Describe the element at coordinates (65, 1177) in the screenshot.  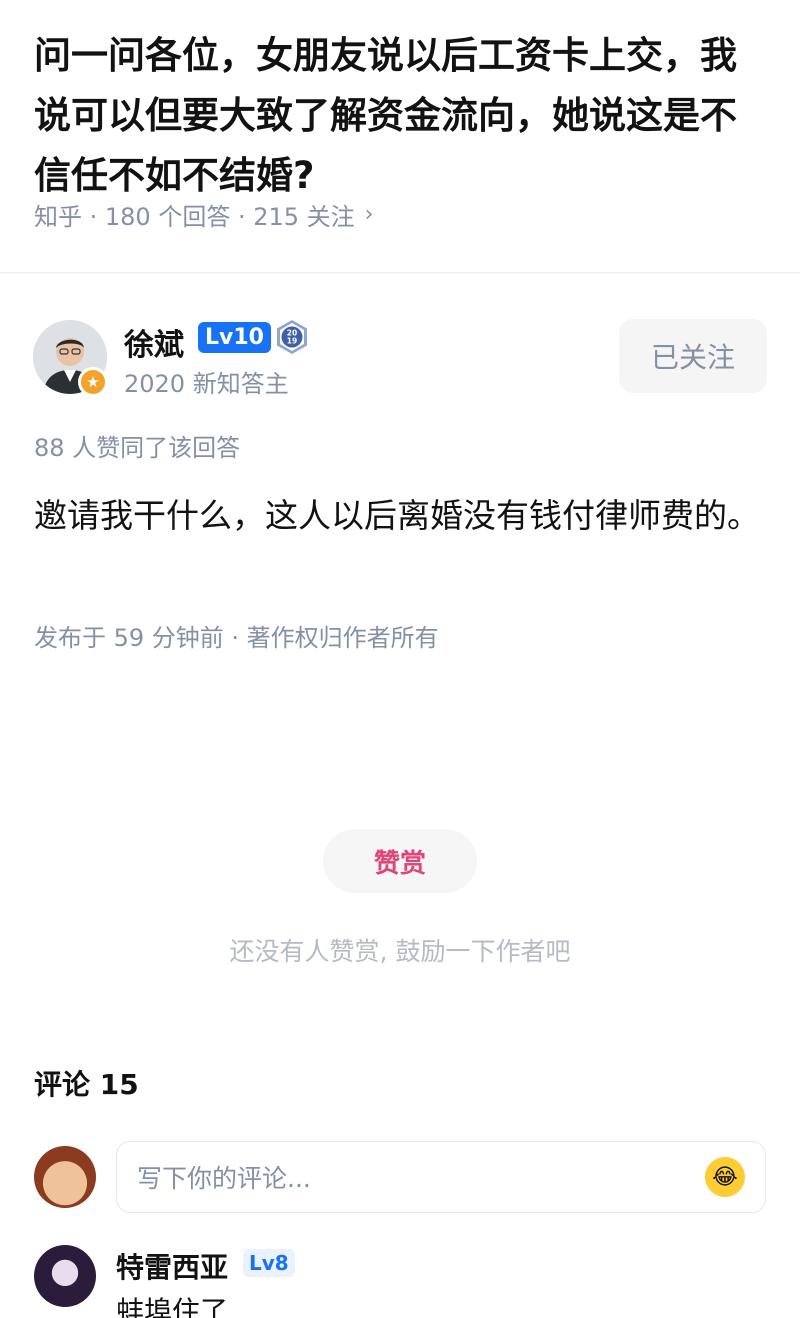
I see `current-user-avatar` at that location.